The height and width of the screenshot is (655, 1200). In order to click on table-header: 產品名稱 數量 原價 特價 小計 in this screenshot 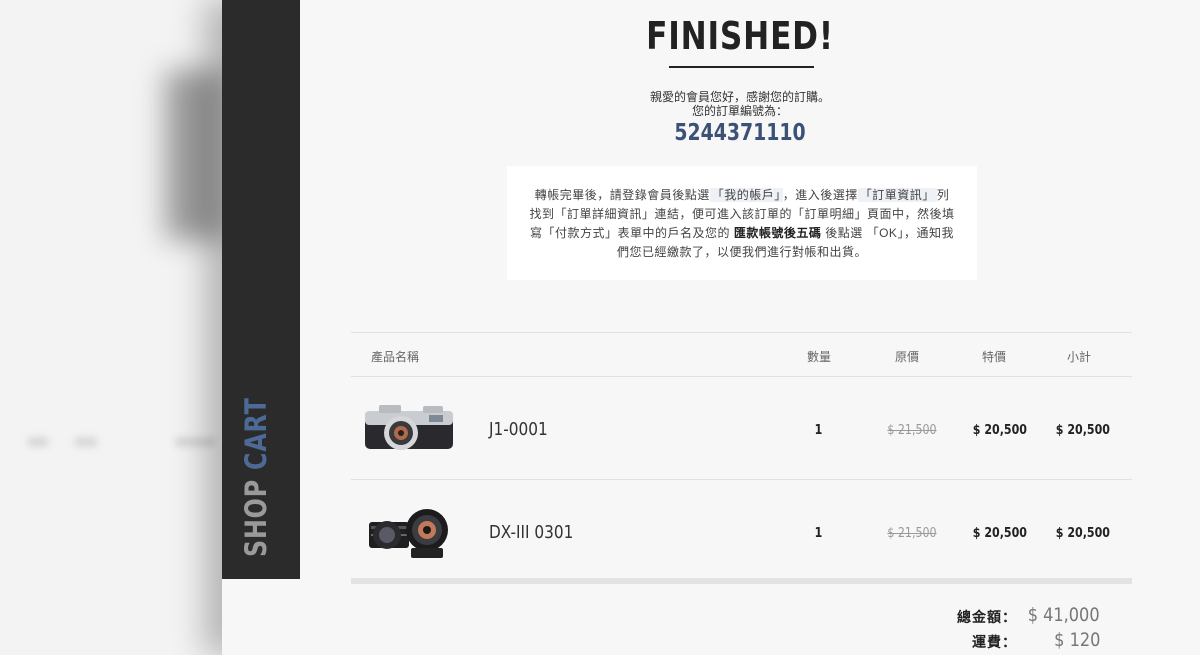, I will do `click(741, 354)`.